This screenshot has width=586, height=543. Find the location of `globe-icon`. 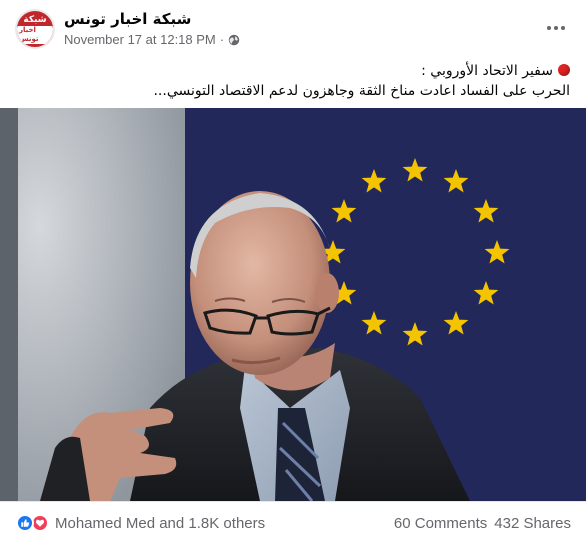

globe-icon is located at coordinates (234, 40).